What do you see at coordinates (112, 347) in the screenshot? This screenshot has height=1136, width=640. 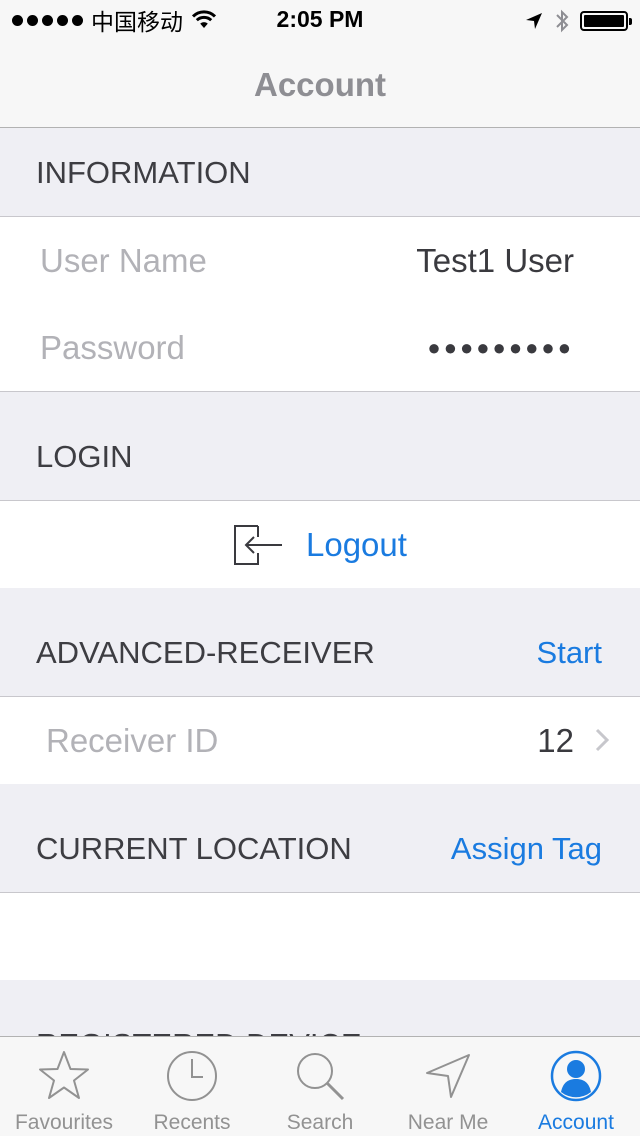 I see `password-label: Password` at bounding box center [112, 347].